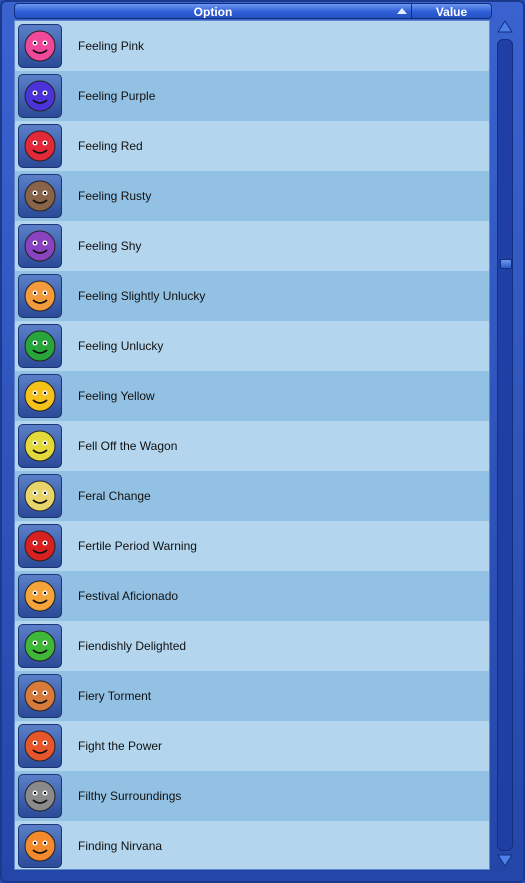 The image size is (525, 883). Describe the element at coordinates (40, 796) in the screenshot. I see `trash-can-icon` at that location.